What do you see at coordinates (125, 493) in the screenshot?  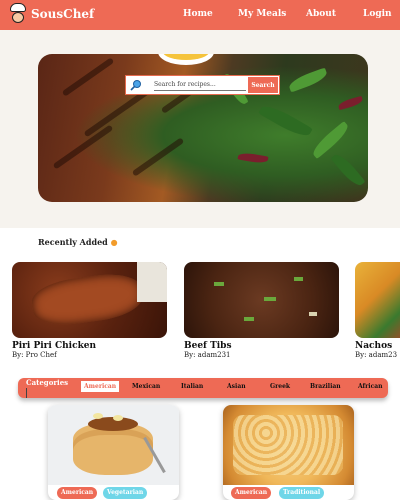 I see `tag-vegetarian: Vegetarian` at bounding box center [125, 493].